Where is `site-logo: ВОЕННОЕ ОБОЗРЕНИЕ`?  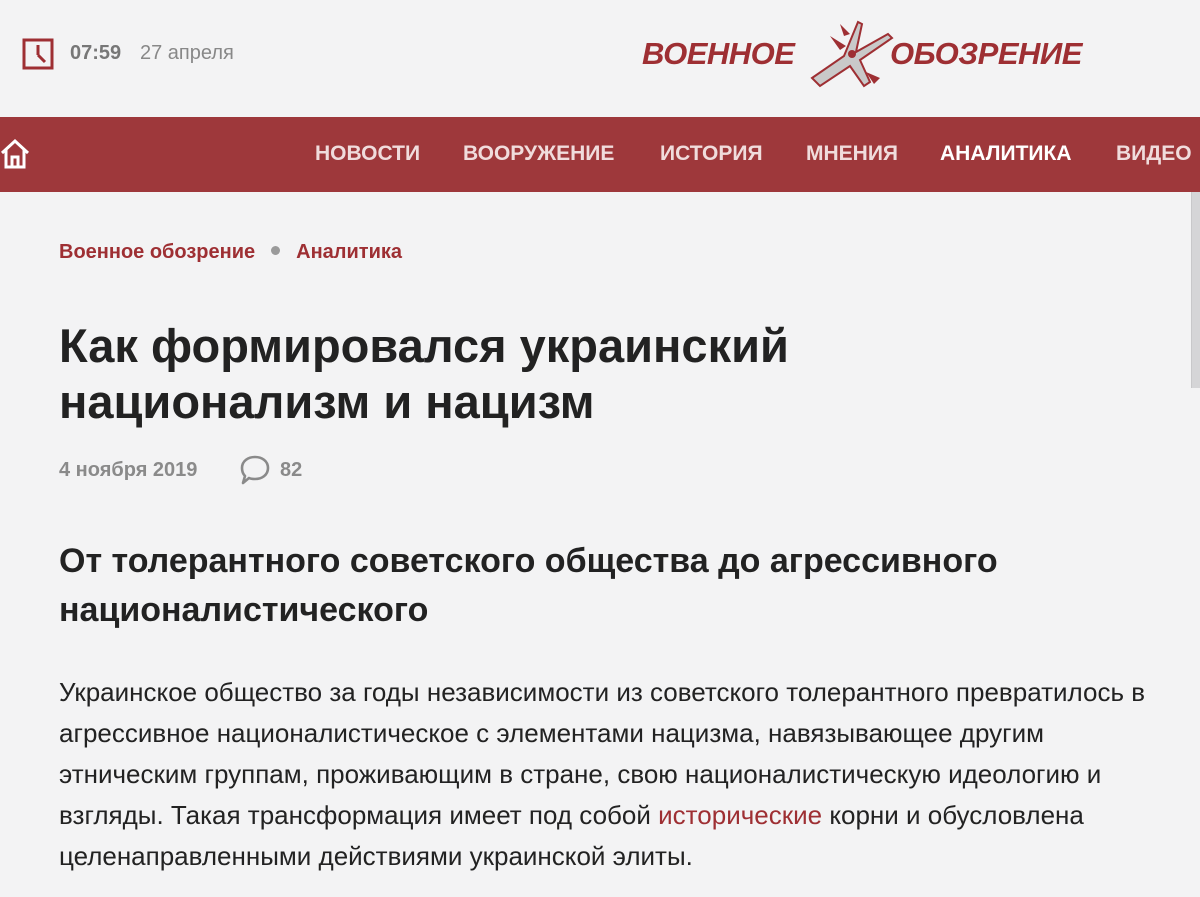 site-logo: ВОЕННОЕ ОБОЗРЕНИЕ is located at coordinates (877, 54).